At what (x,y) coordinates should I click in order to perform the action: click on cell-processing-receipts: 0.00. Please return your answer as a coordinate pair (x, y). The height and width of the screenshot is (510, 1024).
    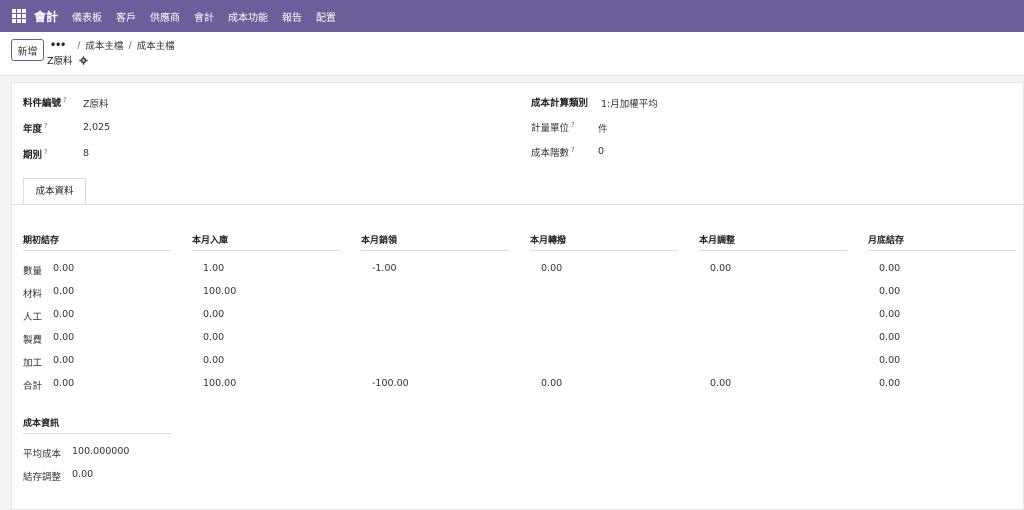
    Looking at the image, I should click on (214, 360).